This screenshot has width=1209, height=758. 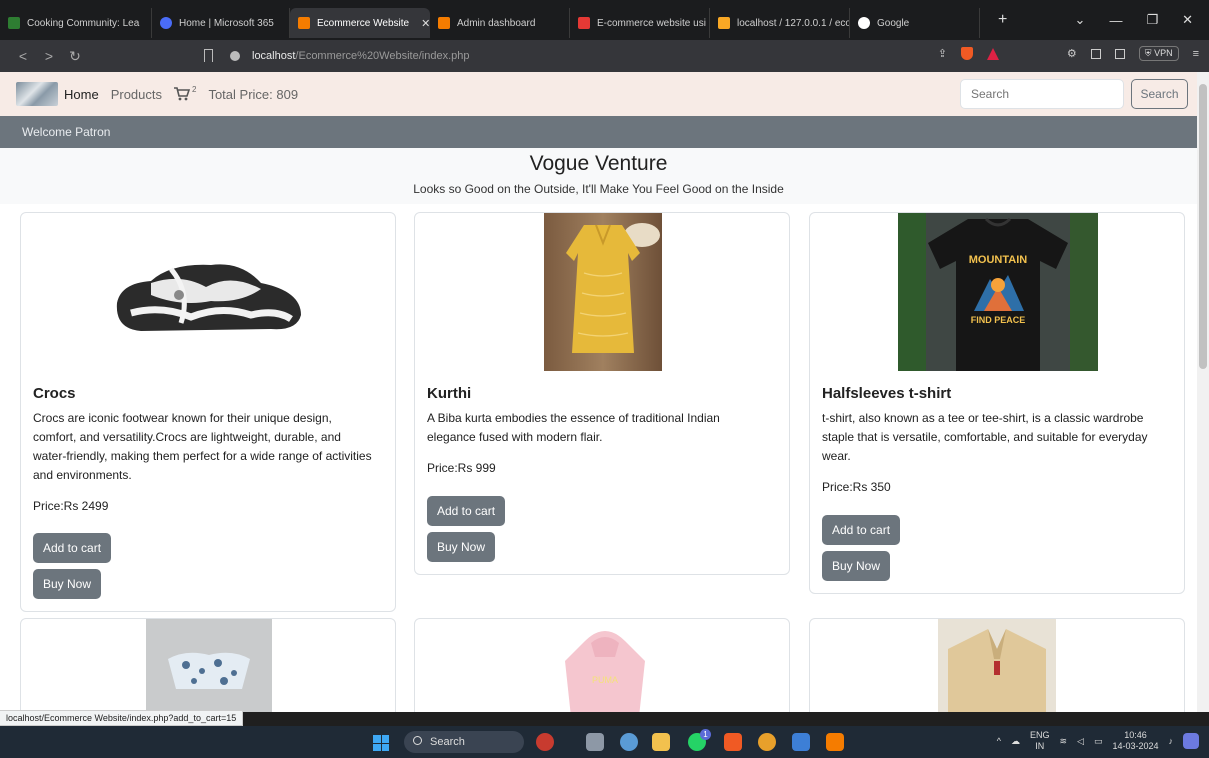 What do you see at coordinates (629, 742) in the screenshot?
I see `settings-icon` at bounding box center [629, 742].